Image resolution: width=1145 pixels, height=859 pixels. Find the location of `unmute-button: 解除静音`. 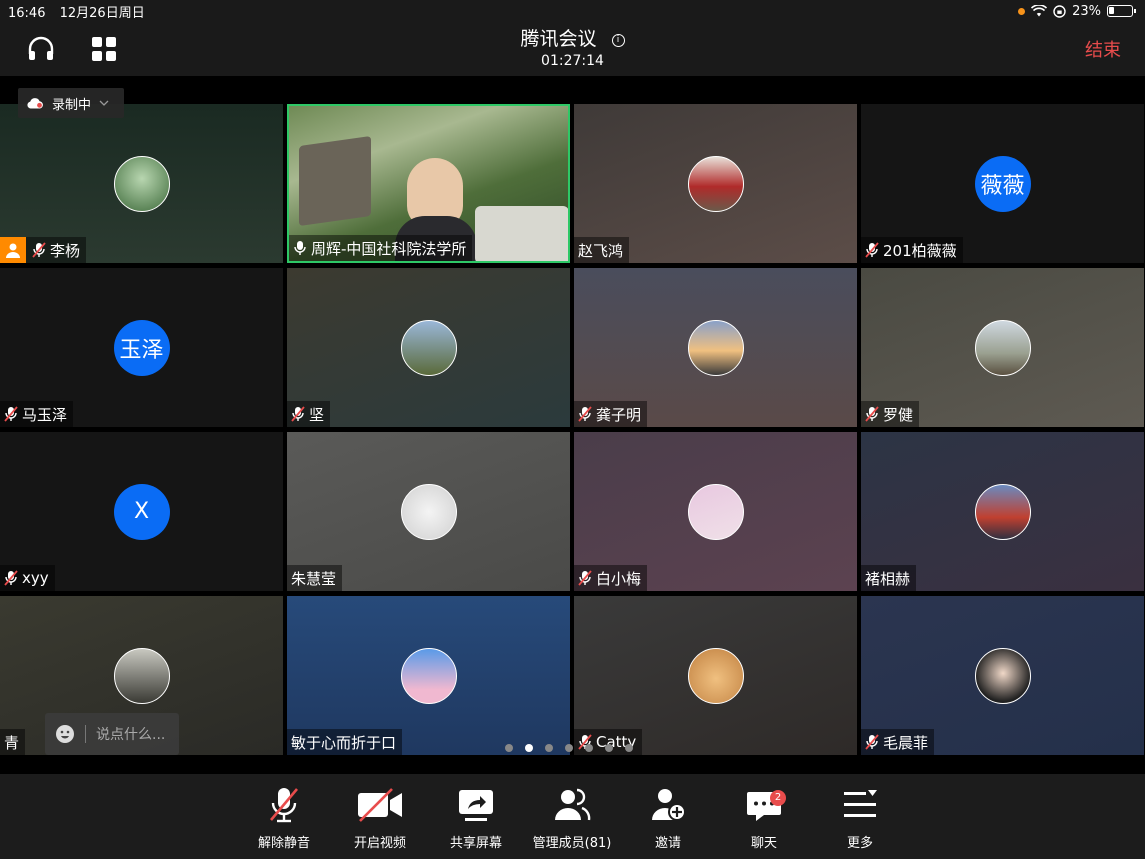

unmute-button: 解除静音 is located at coordinates (284, 818).